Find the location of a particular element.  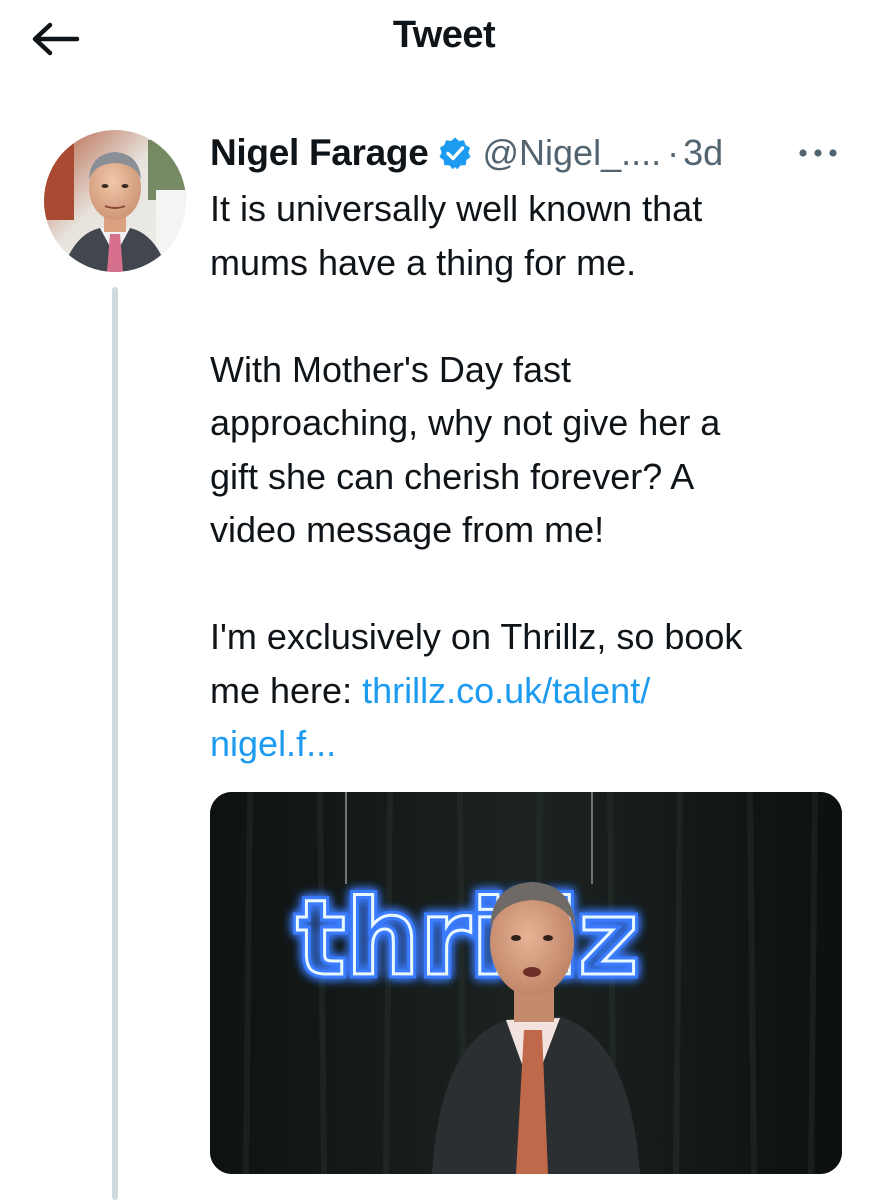

tweet-header: Nigel Farage @Nigel_.... · 3d is located at coordinates (466, 153).